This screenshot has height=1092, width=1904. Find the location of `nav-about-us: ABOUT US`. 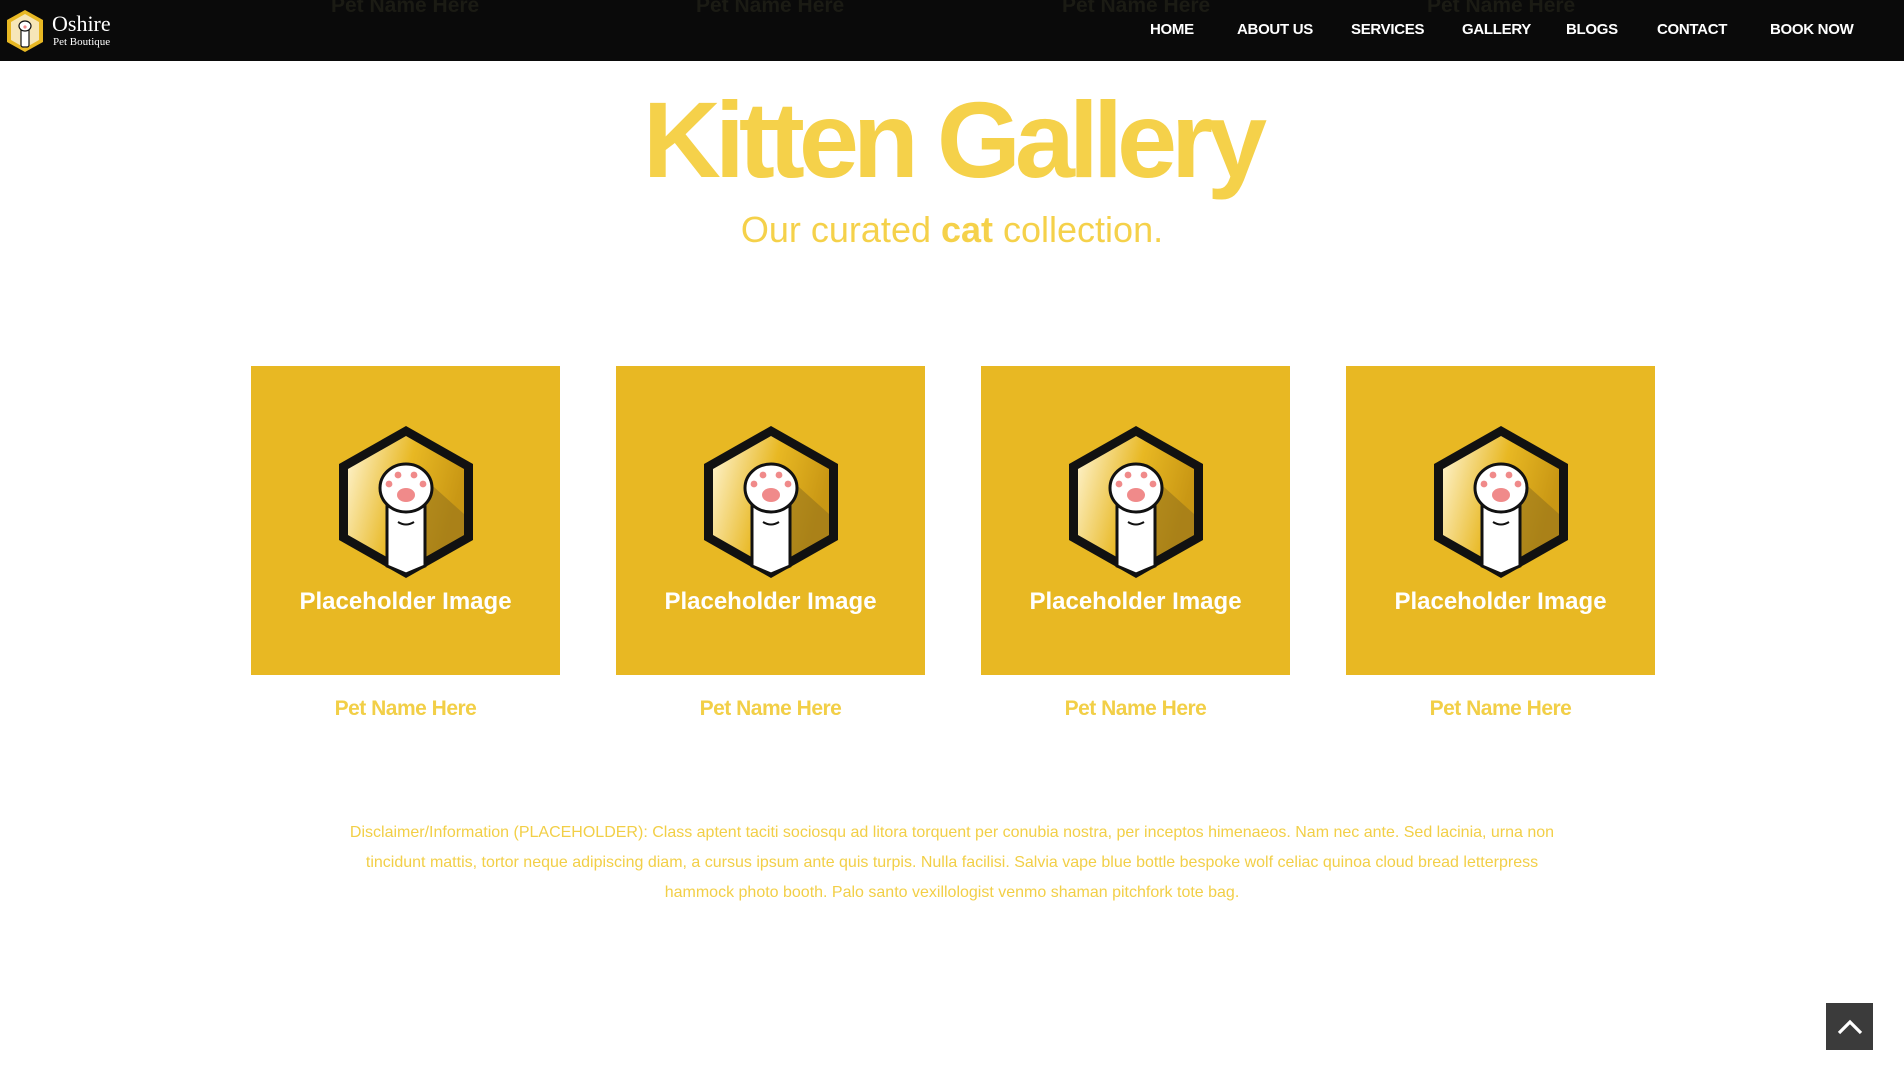

nav-about-us: ABOUT US is located at coordinates (1275, 29).